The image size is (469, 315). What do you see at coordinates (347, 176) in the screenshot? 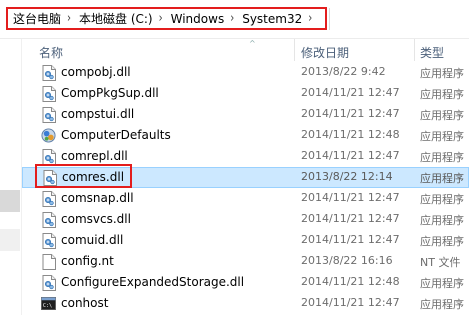
I see `file-modified-date: 2013/8/22 12:14` at bounding box center [347, 176].